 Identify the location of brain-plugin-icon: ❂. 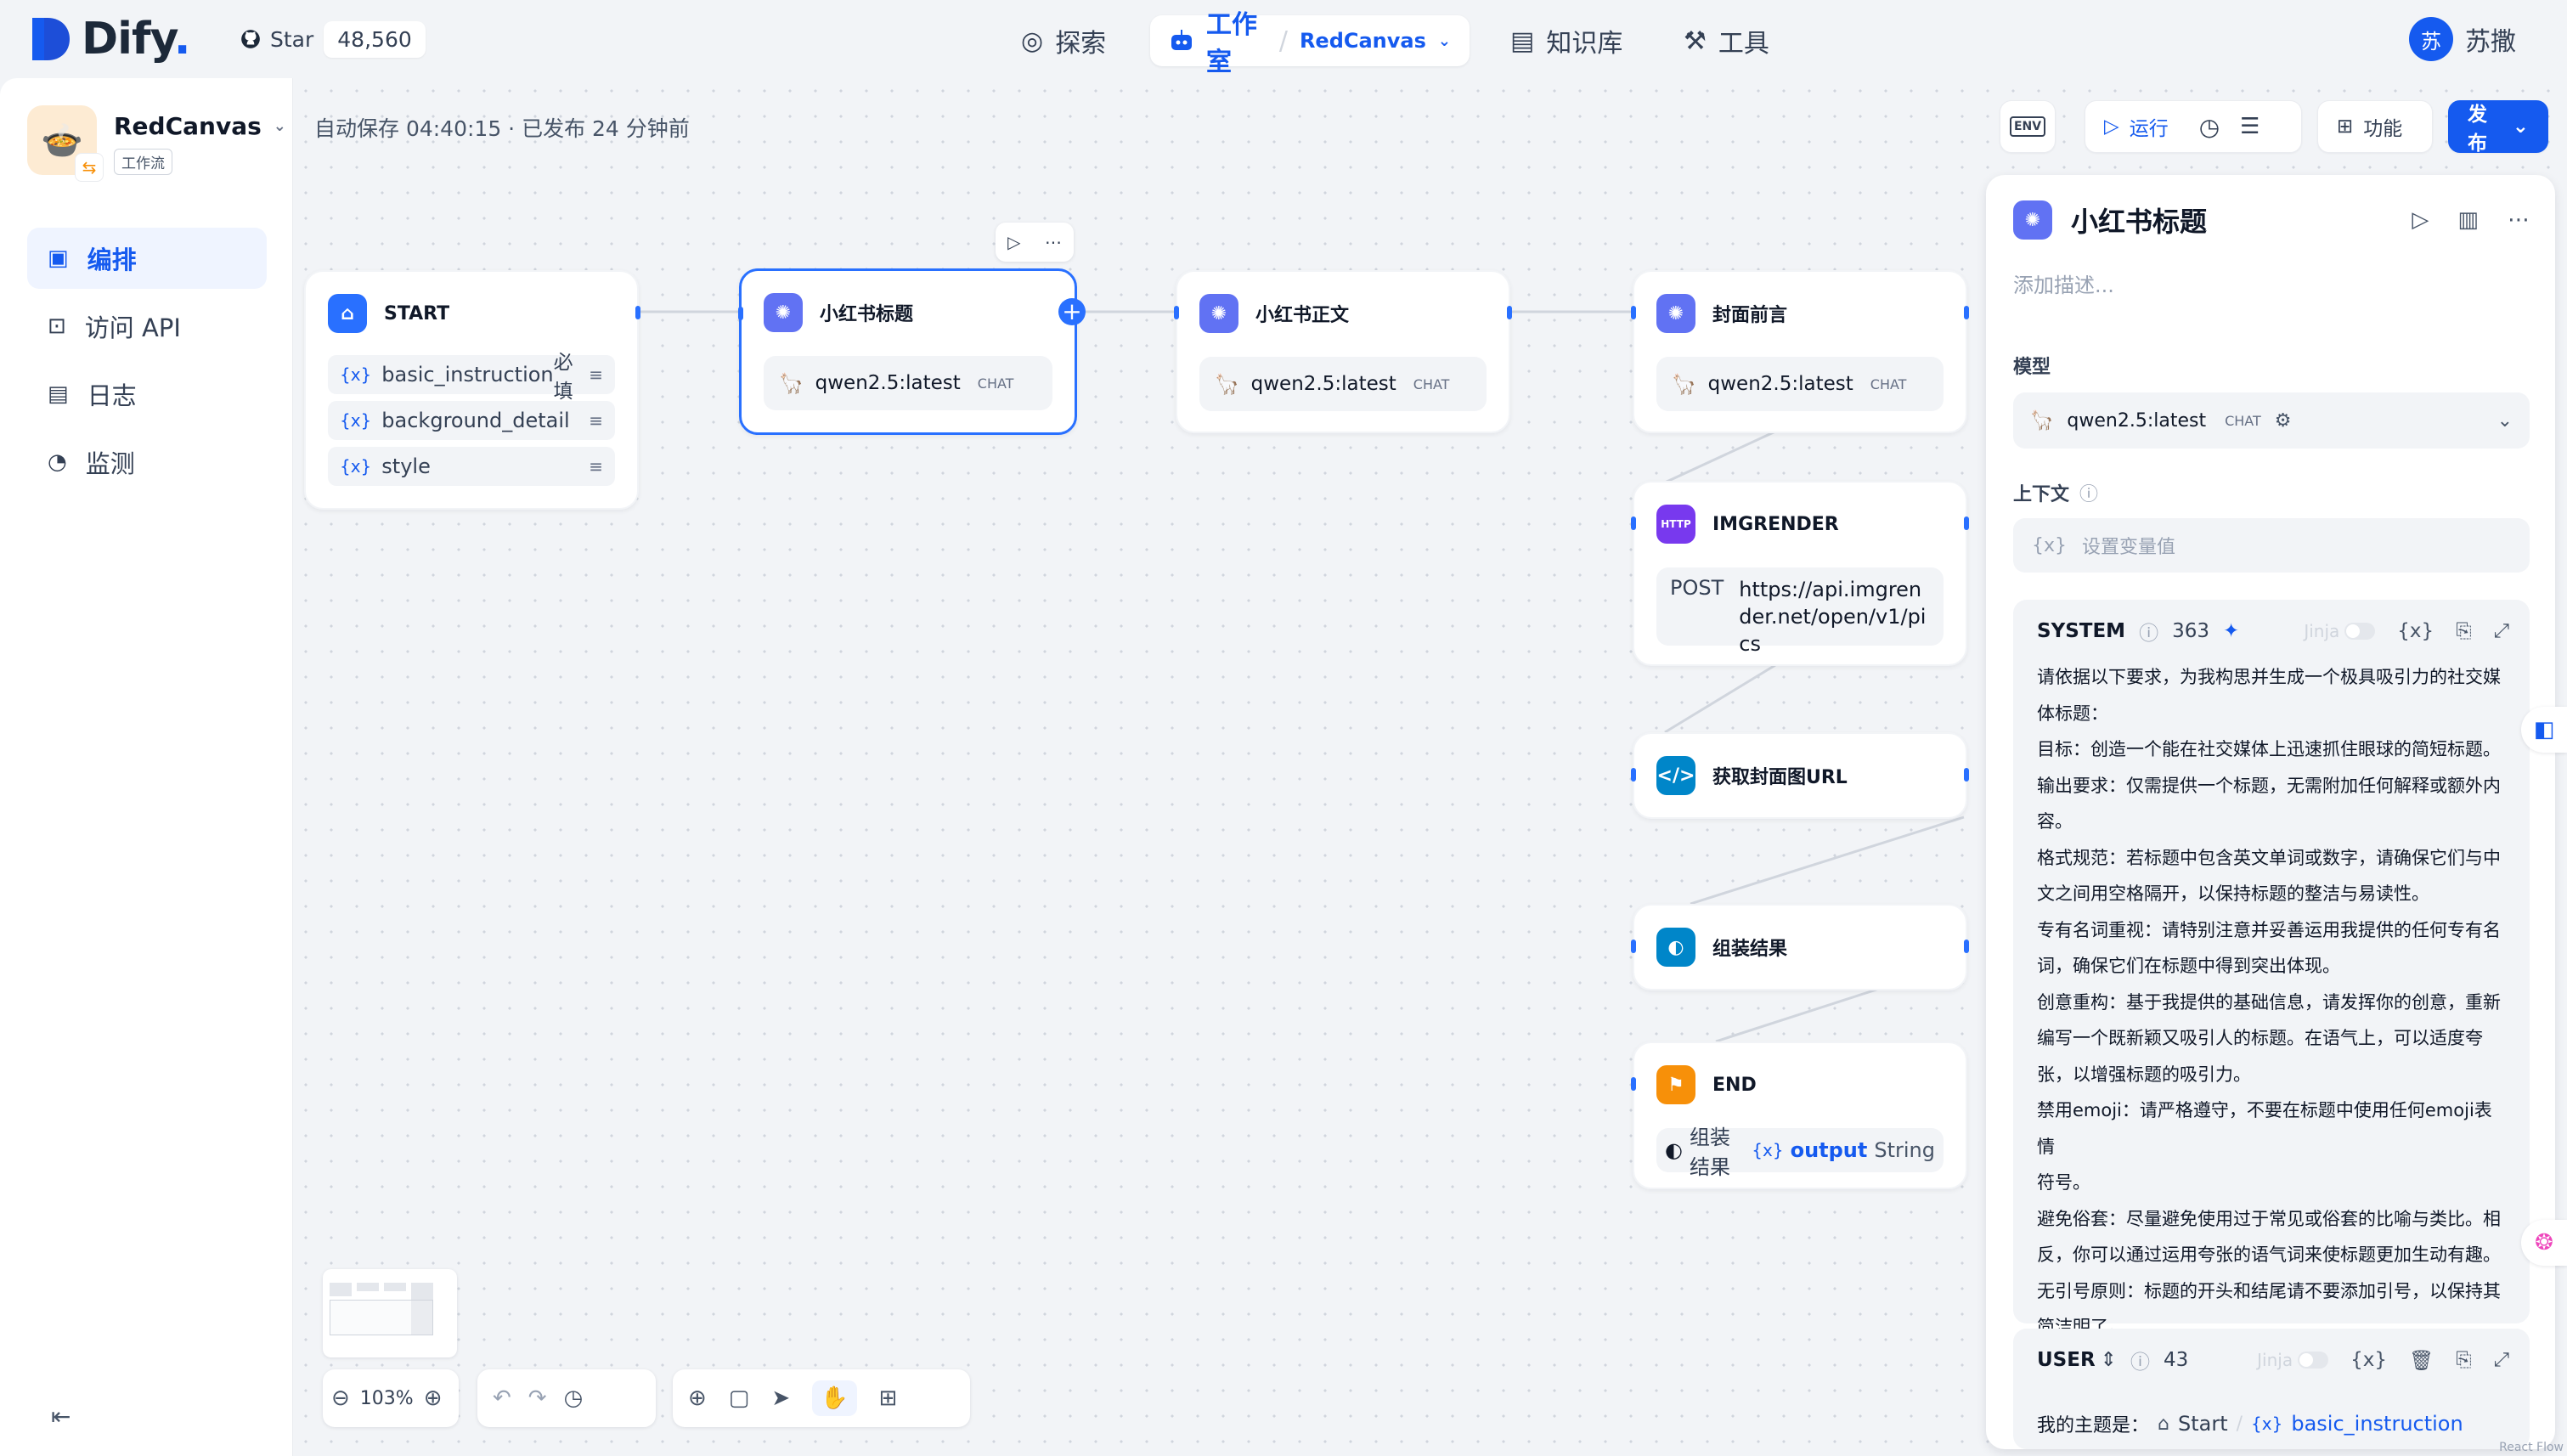
(2544, 1243).